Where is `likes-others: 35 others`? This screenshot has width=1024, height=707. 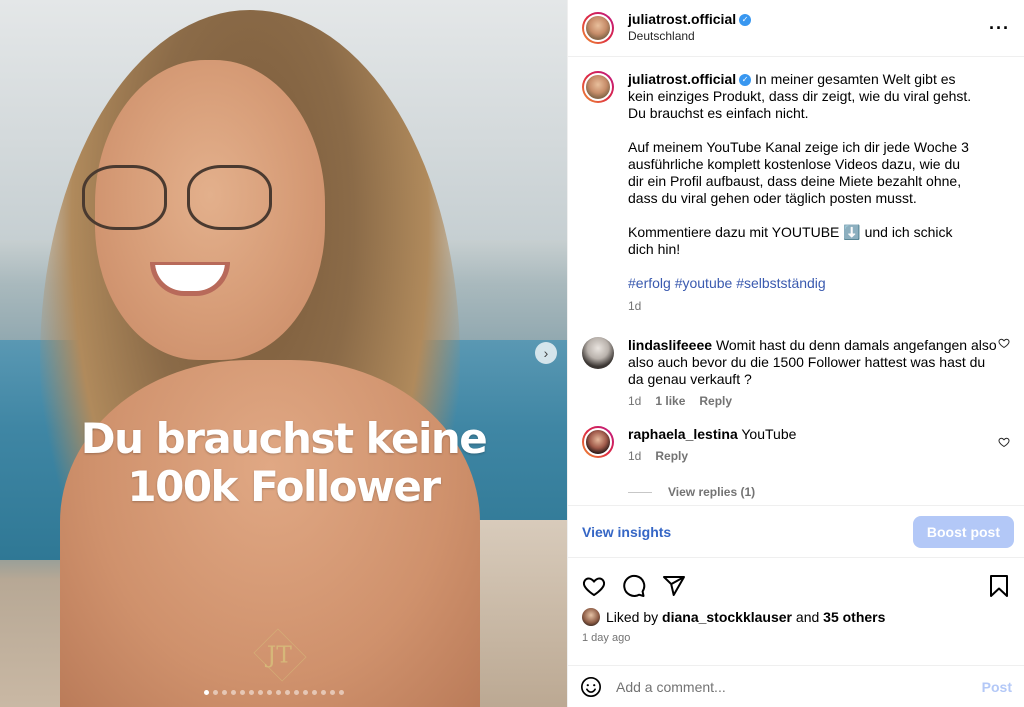 likes-others: 35 others is located at coordinates (854, 617).